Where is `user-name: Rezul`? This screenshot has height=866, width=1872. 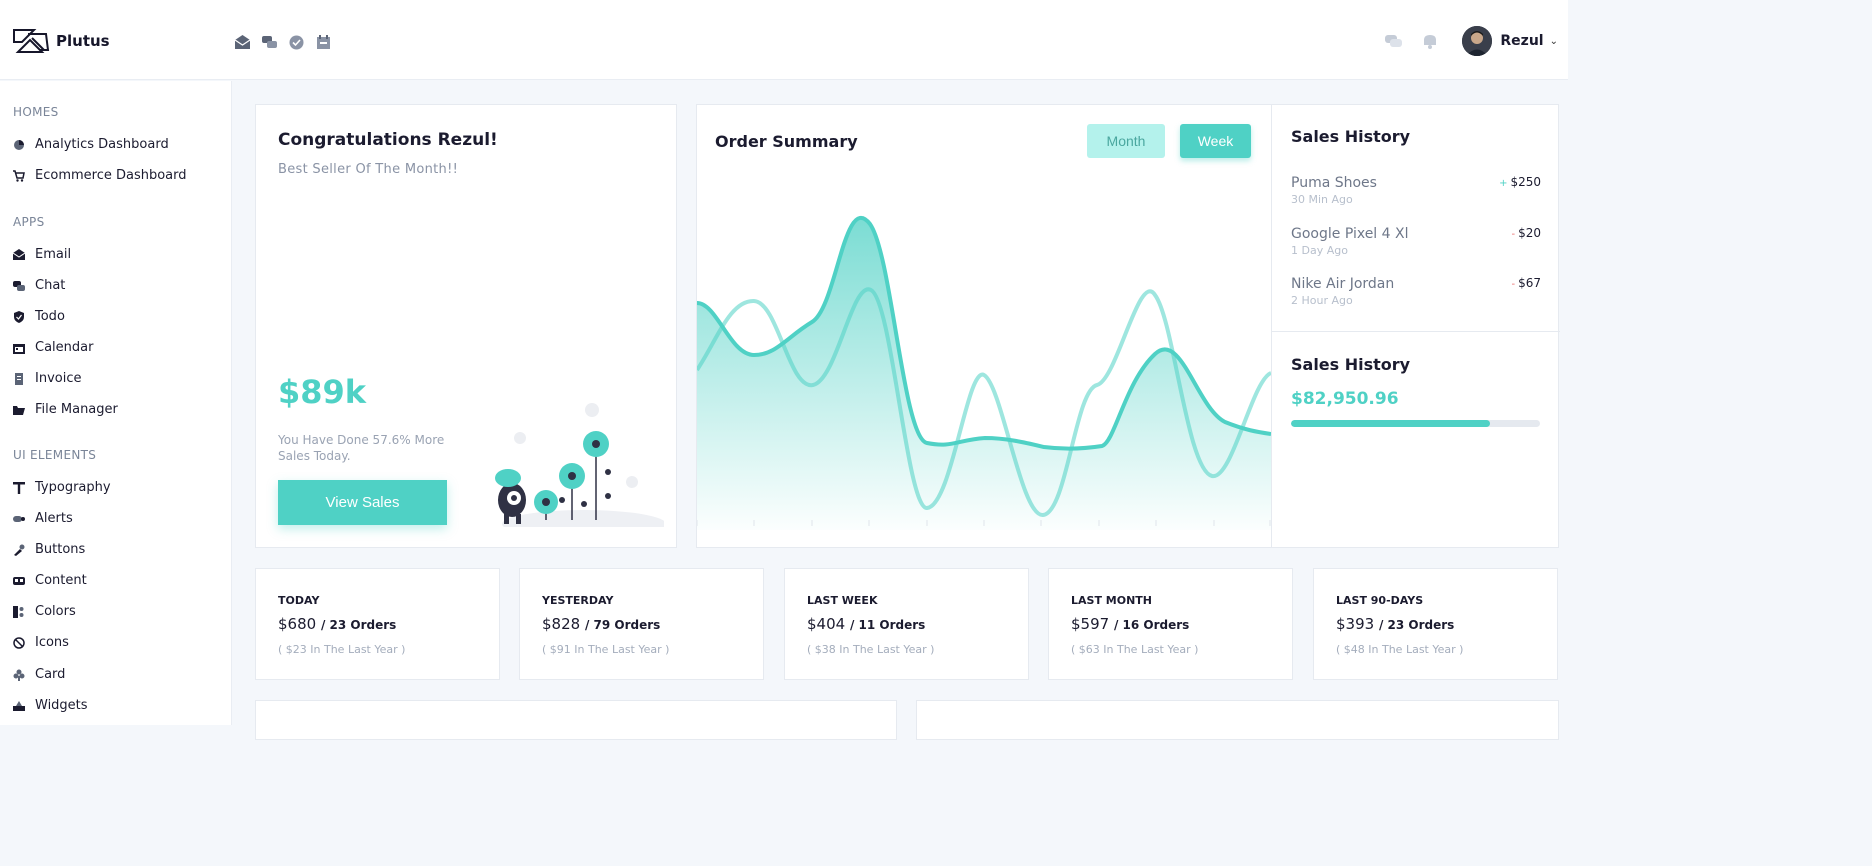
user-name: Rezul is located at coordinates (1521, 41).